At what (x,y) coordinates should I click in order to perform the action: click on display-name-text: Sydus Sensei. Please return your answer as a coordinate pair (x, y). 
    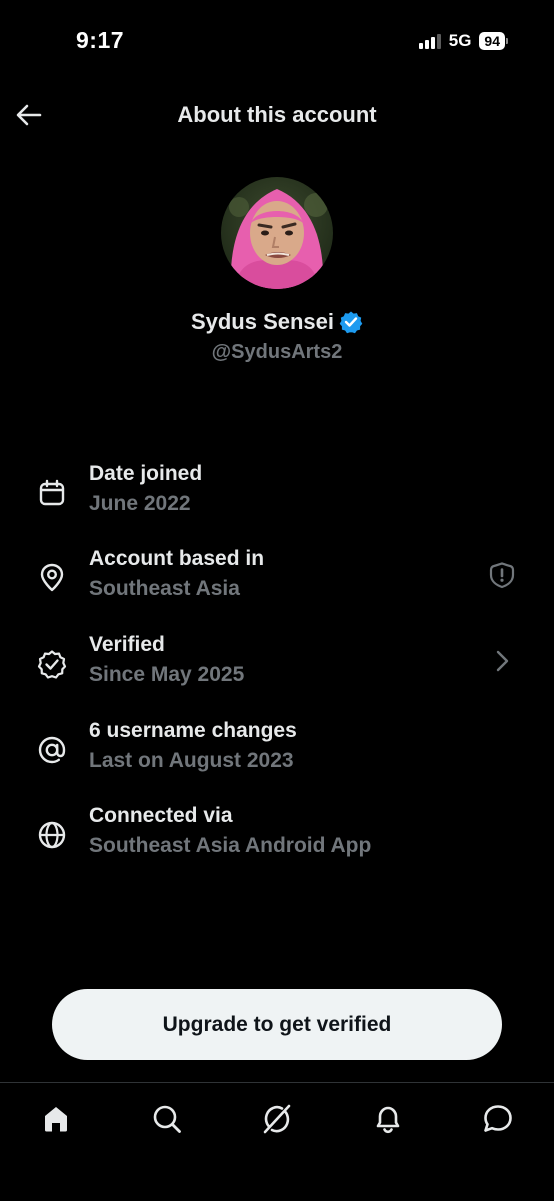
    Looking at the image, I should click on (262, 321).